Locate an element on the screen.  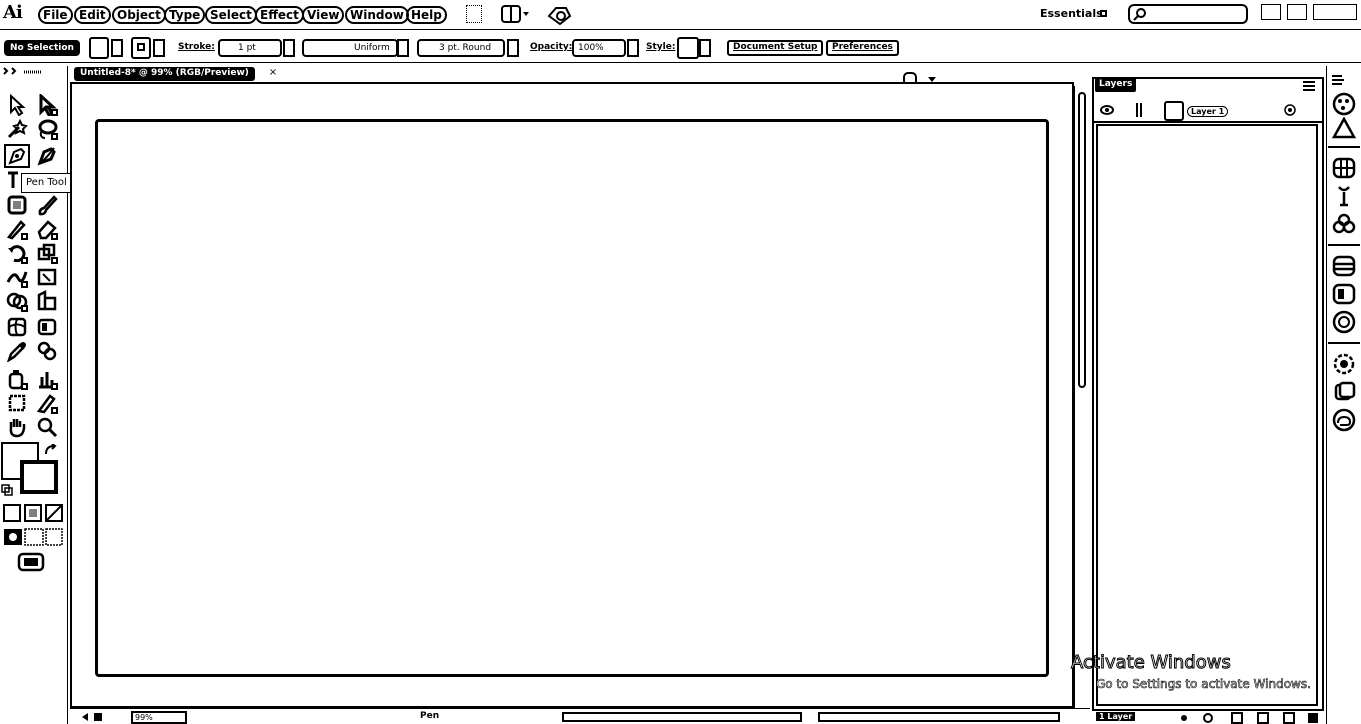
status-bar-text: Pen is located at coordinates (429, 716).